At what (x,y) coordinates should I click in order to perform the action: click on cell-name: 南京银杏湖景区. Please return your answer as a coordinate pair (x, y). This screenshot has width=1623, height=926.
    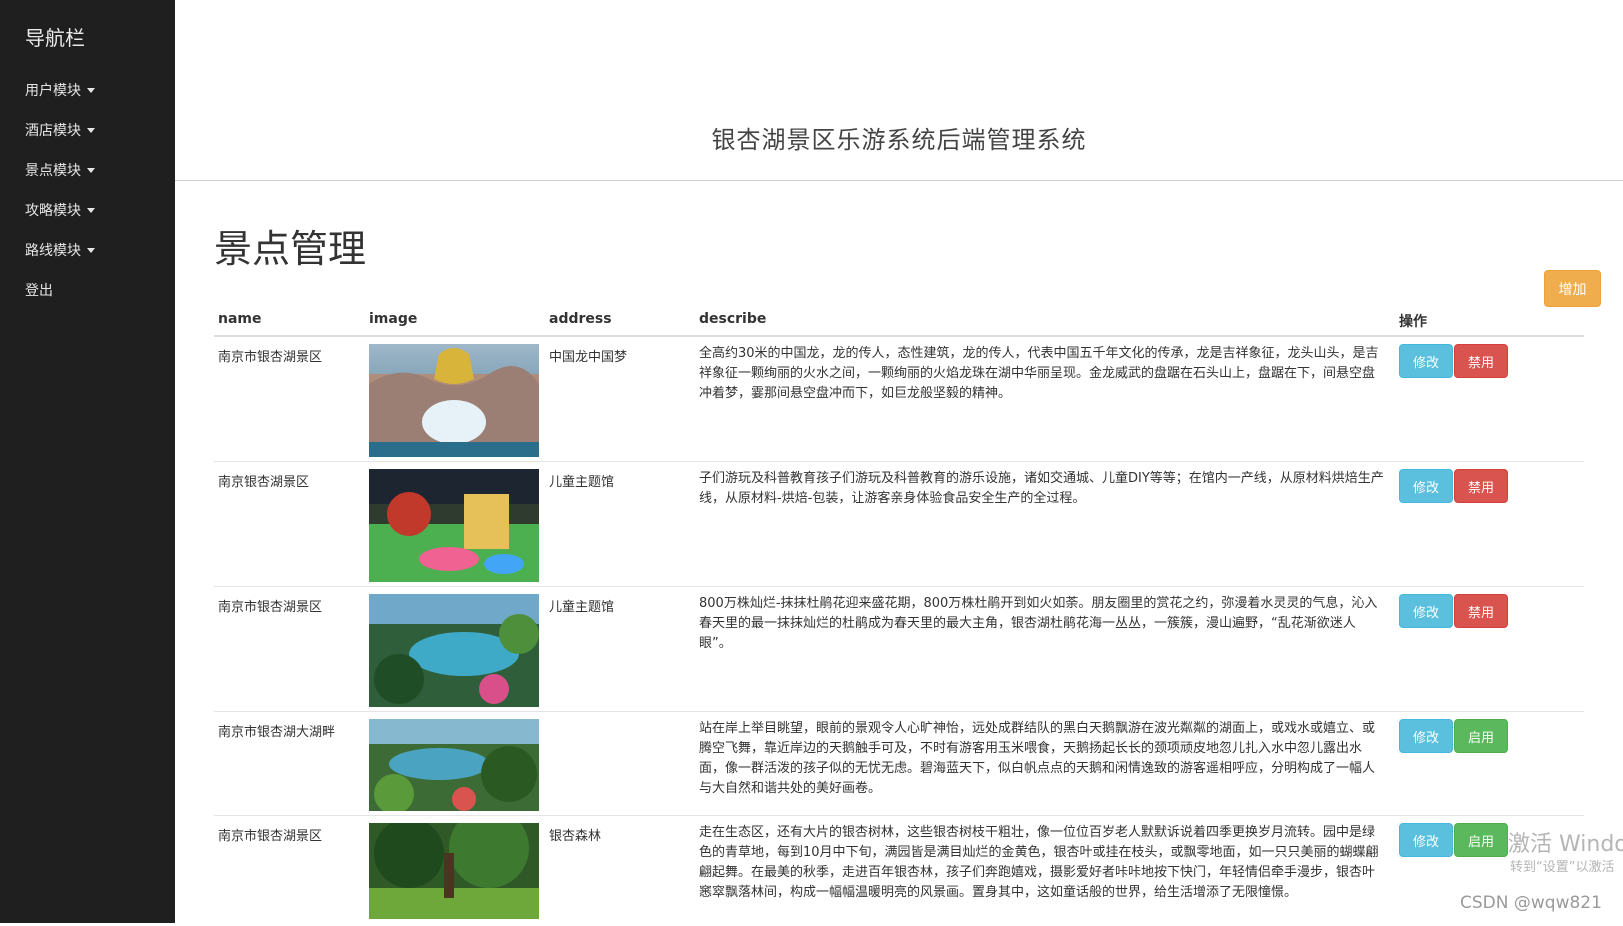
    Looking at the image, I should click on (264, 482).